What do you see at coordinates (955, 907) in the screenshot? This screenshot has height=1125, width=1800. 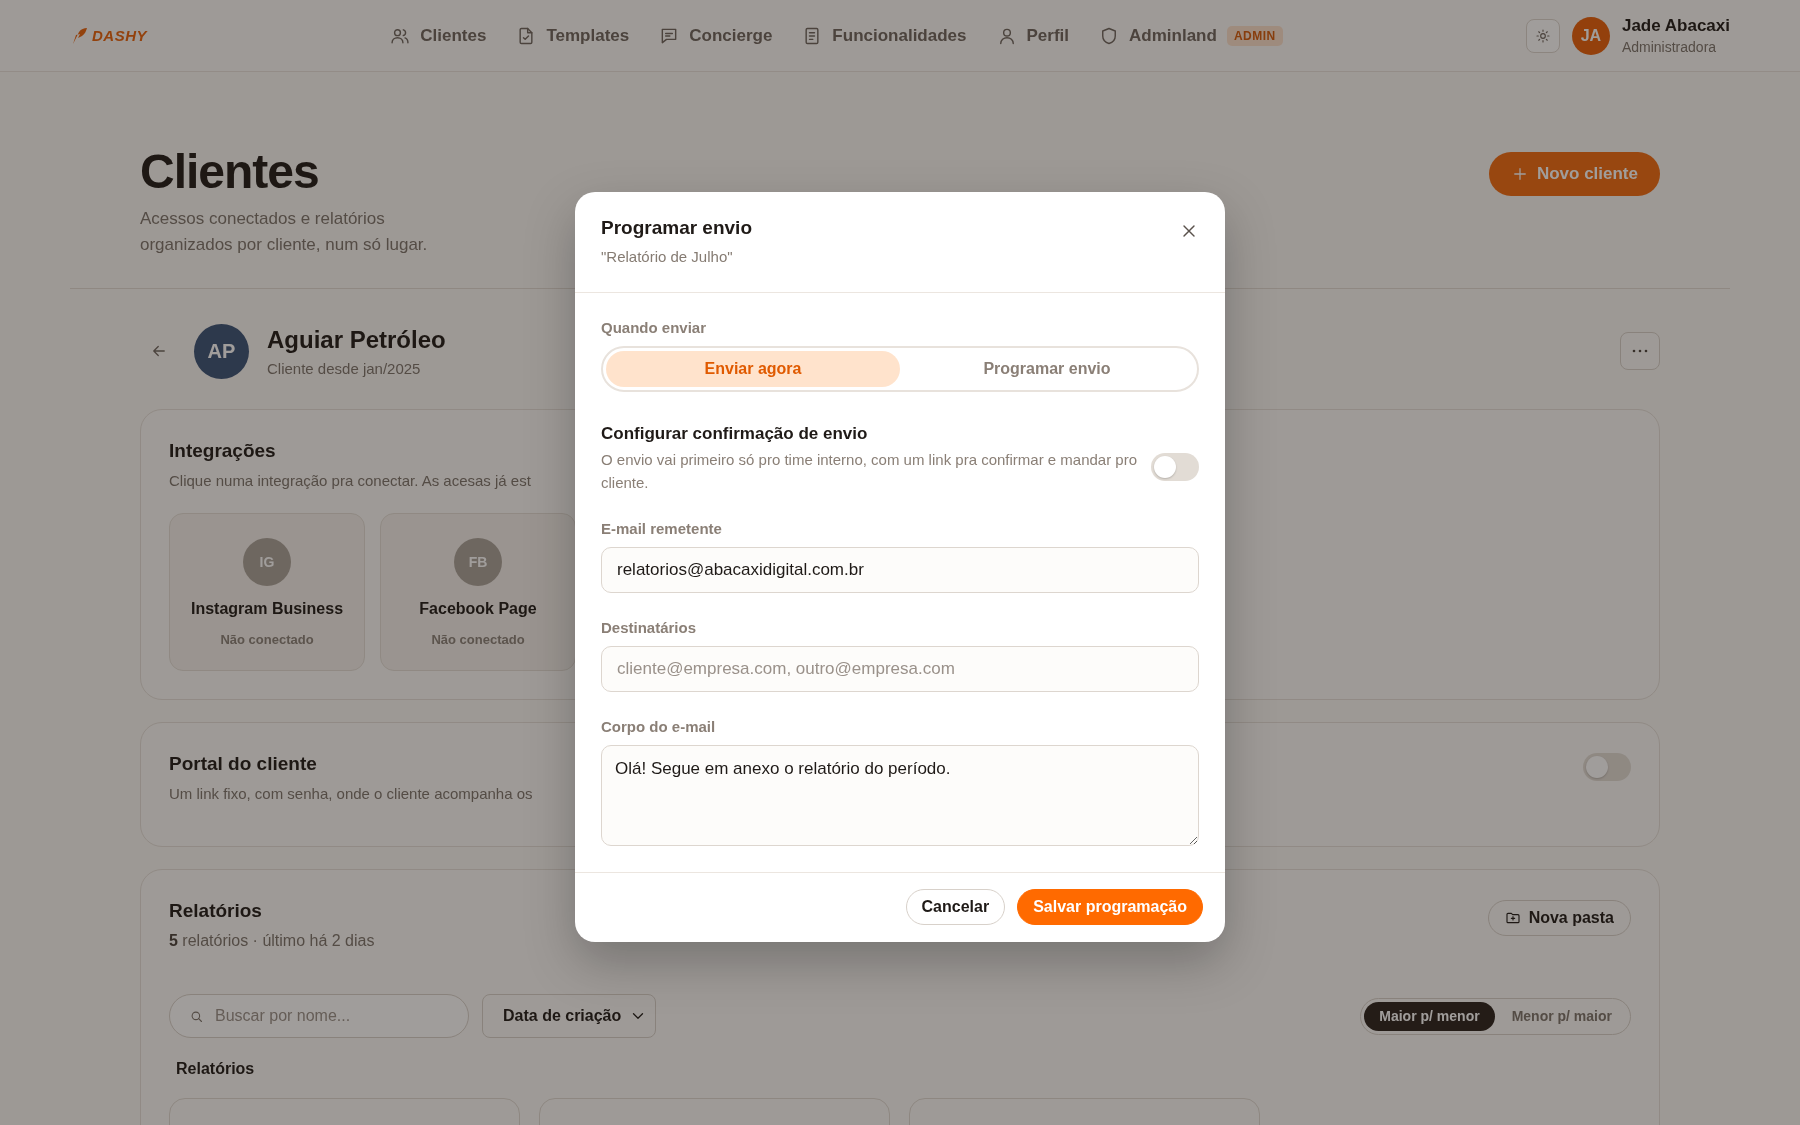 I see `cancel-button: Cancelar` at bounding box center [955, 907].